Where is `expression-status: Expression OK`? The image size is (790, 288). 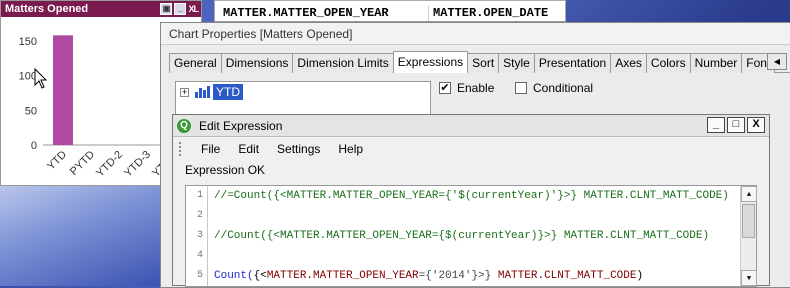 expression-status: Expression OK is located at coordinates (225, 170).